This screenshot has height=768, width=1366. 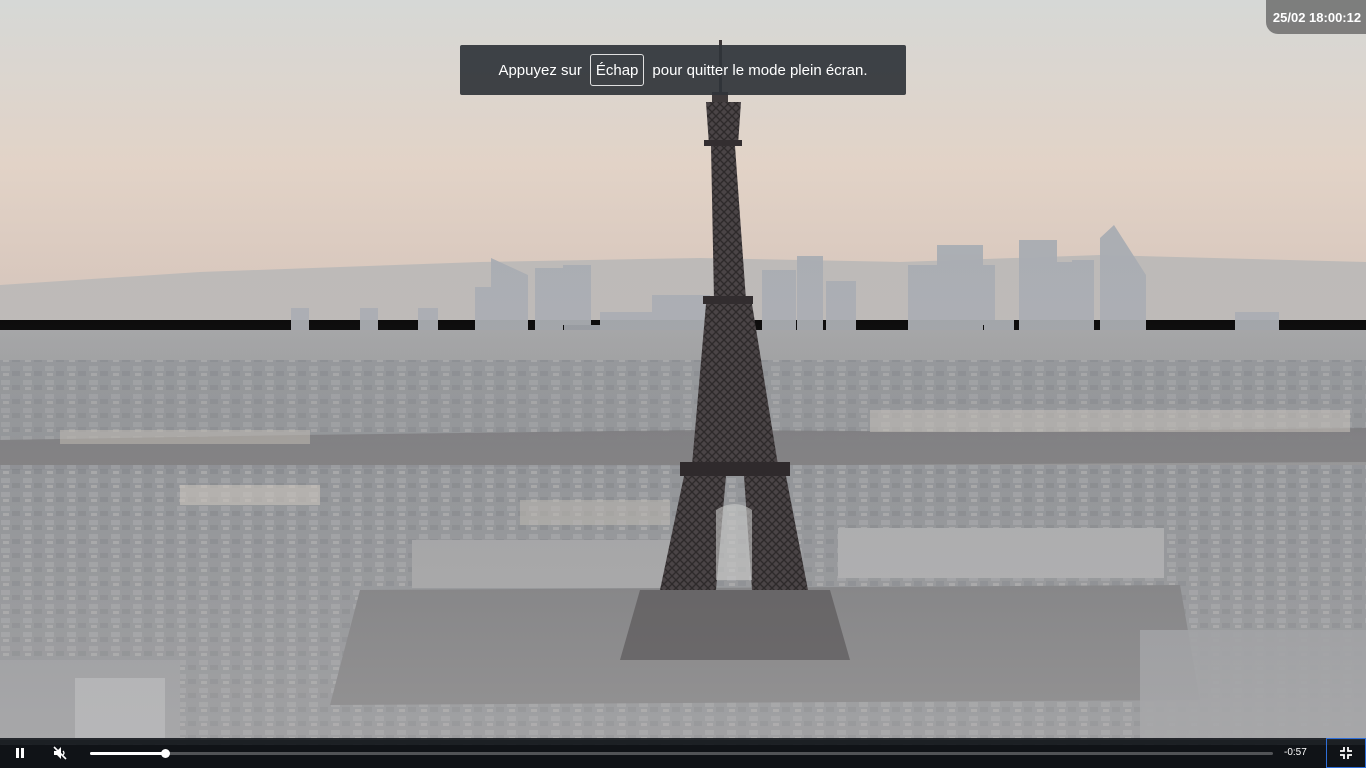 I want to click on player-controls: -0:57, so click(x=683, y=753).